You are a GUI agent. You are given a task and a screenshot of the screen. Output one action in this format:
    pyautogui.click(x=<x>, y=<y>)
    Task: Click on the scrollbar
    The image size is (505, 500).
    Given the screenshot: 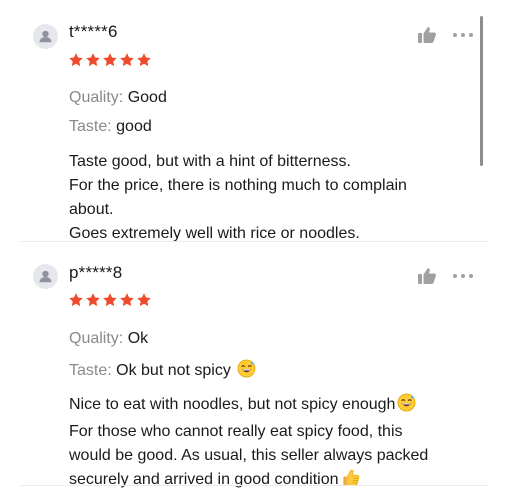 What is the action you would take?
    pyautogui.click(x=481, y=91)
    